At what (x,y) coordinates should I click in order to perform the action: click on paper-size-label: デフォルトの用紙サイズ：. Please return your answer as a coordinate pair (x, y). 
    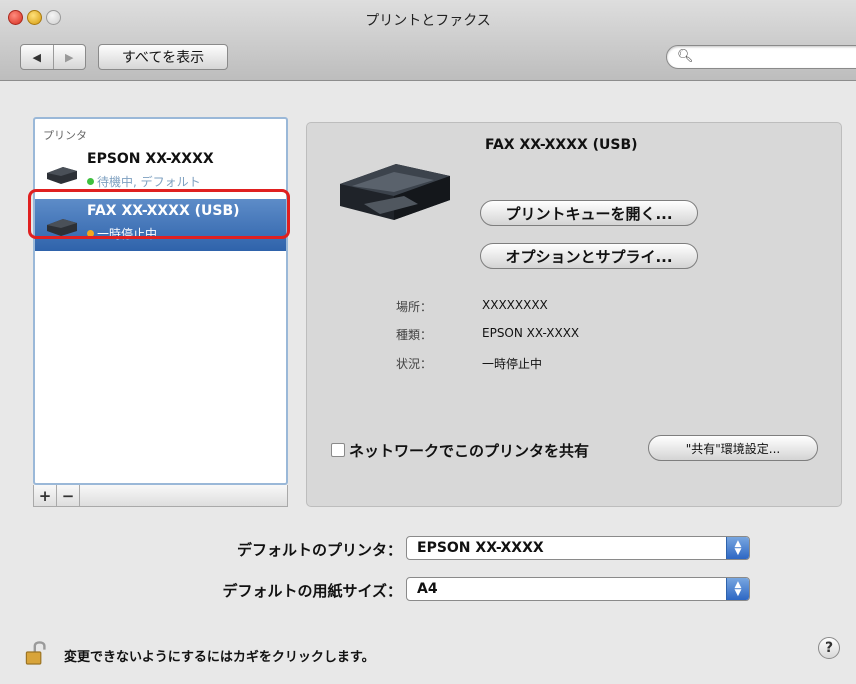
    Looking at the image, I should click on (312, 591).